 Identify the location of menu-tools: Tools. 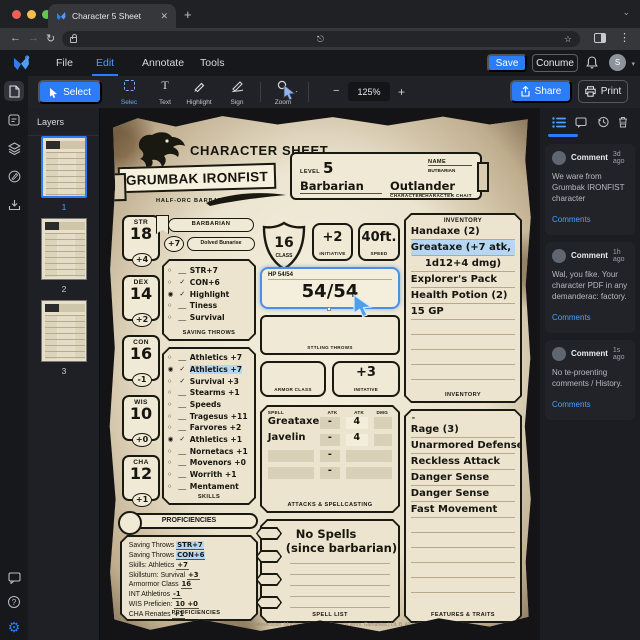
(212, 63).